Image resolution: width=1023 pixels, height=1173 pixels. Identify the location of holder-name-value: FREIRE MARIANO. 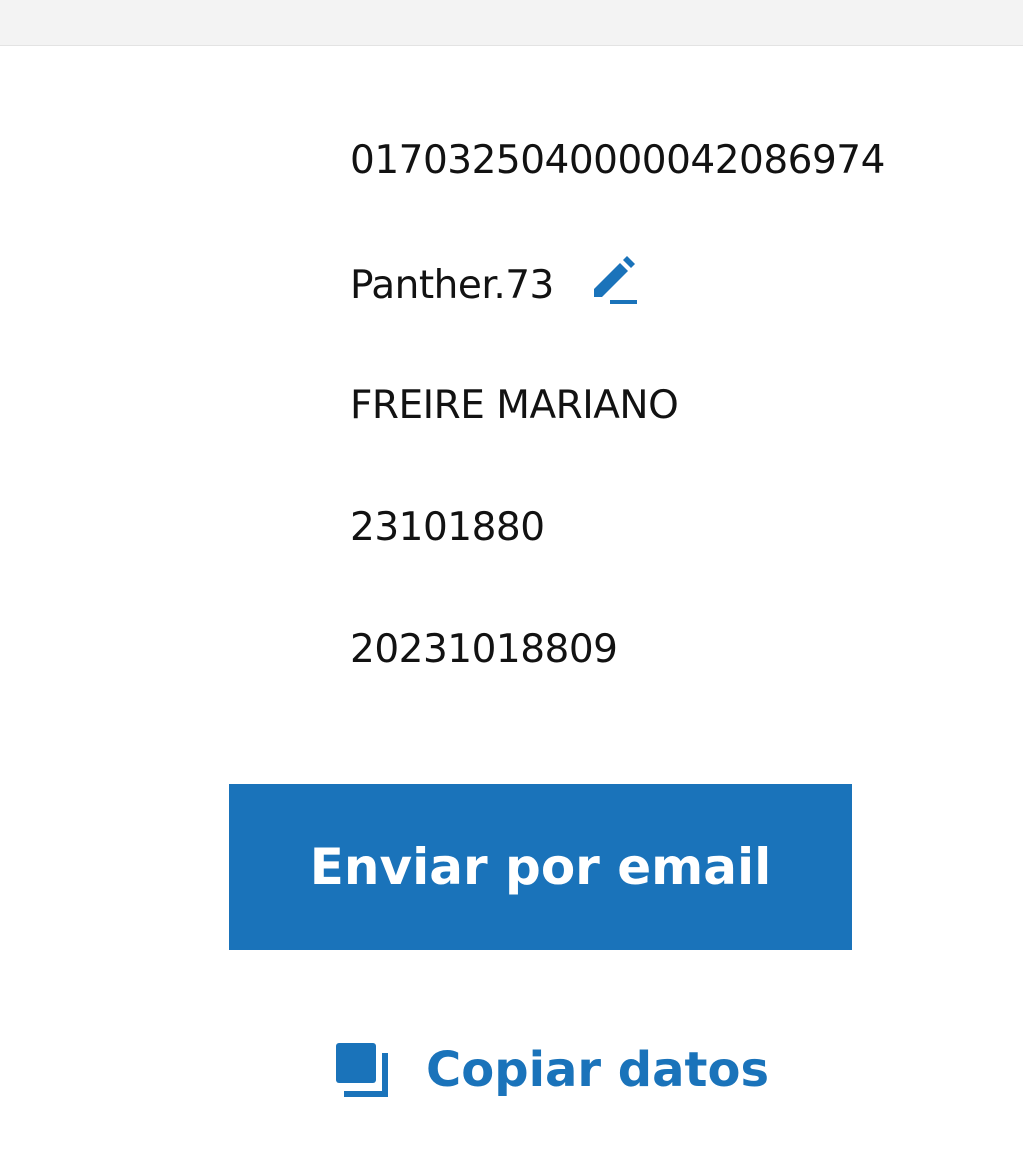
(514, 405).